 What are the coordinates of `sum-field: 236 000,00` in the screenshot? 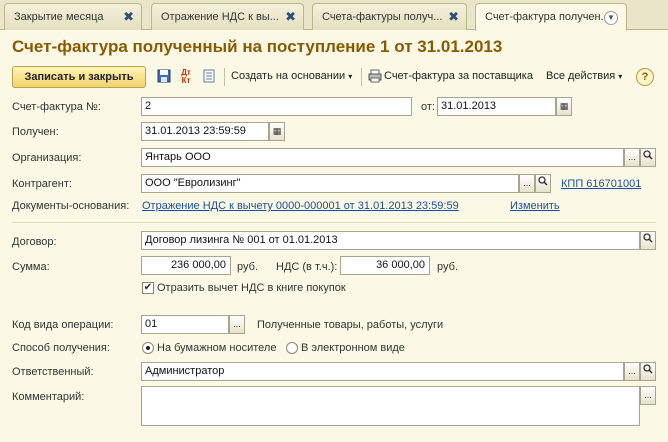 It's located at (186, 265).